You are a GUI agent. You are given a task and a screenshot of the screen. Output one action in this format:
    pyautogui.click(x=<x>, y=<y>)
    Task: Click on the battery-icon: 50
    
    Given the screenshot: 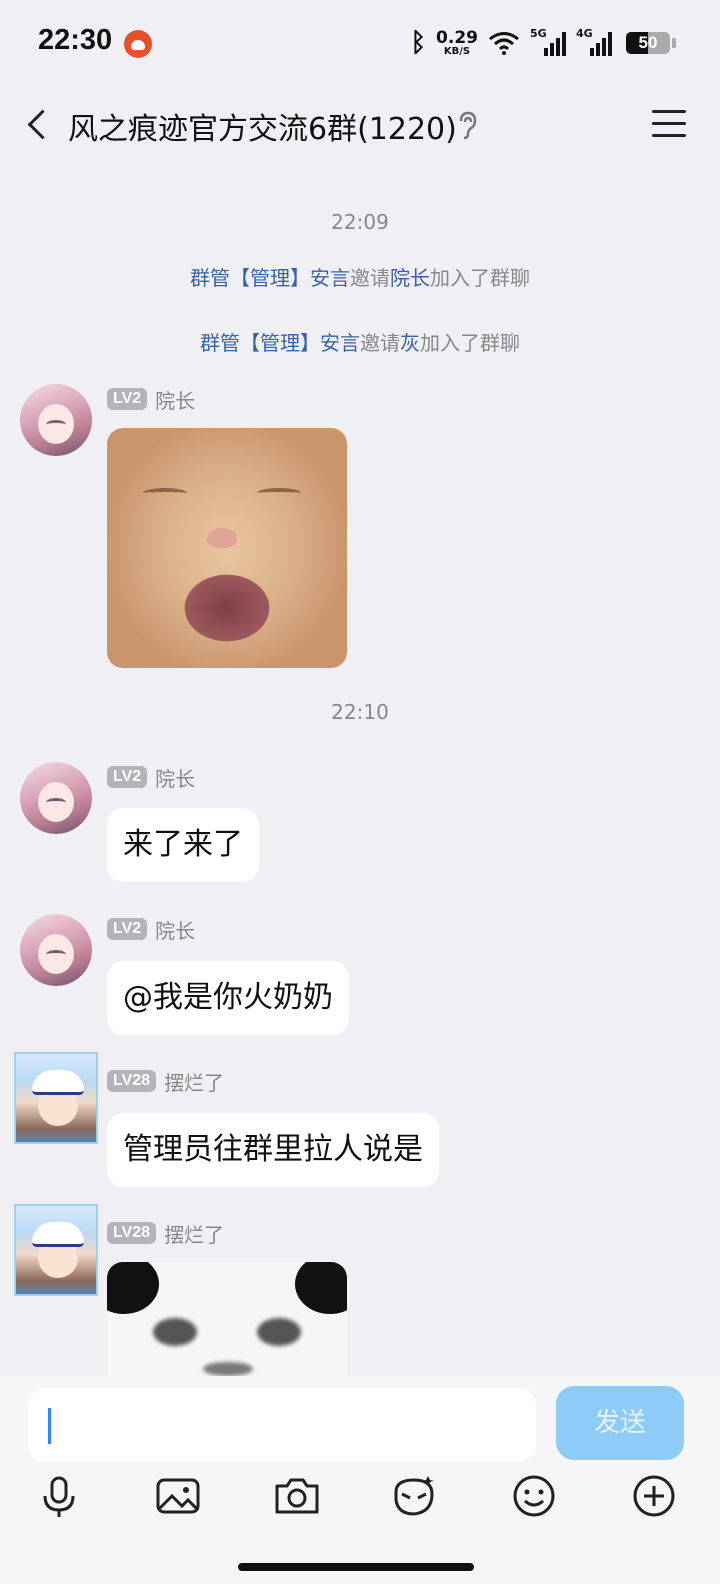 What is the action you would take?
    pyautogui.click(x=648, y=43)
    